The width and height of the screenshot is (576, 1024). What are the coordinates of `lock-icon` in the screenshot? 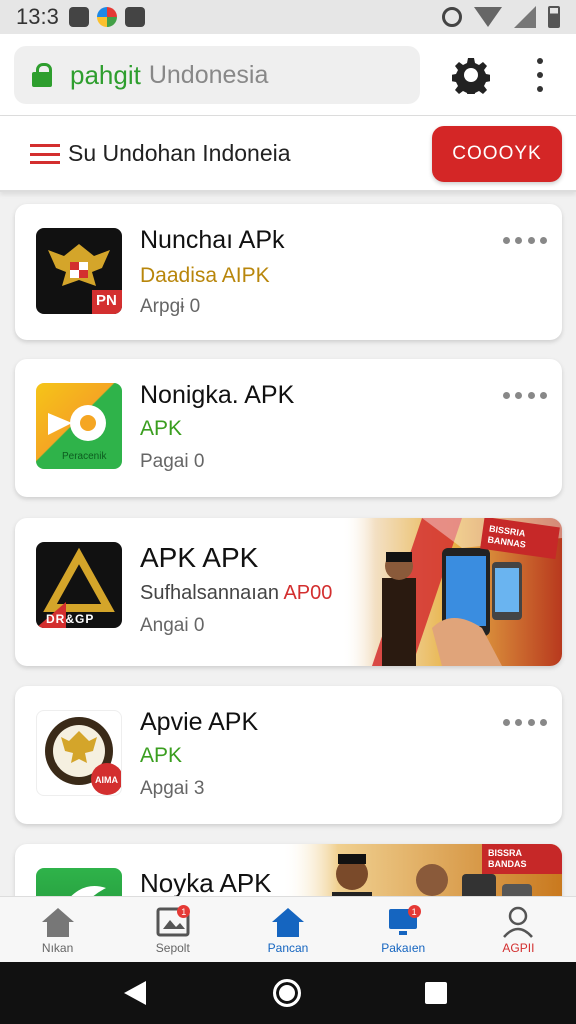 It's located at (42, 75).